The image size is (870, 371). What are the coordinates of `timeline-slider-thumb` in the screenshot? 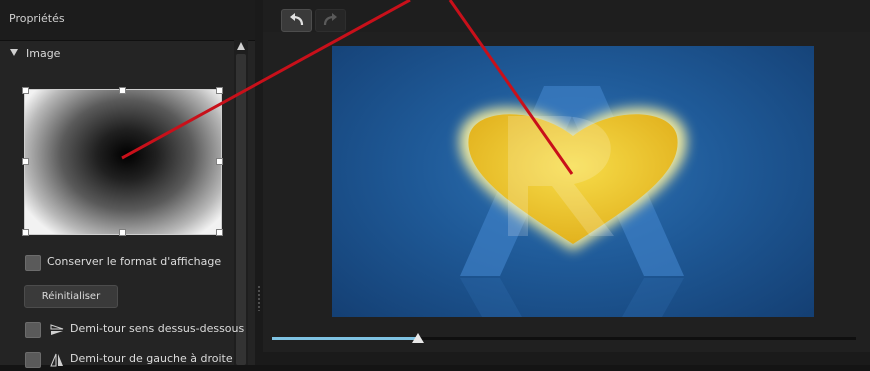 It's located at (418, 338).